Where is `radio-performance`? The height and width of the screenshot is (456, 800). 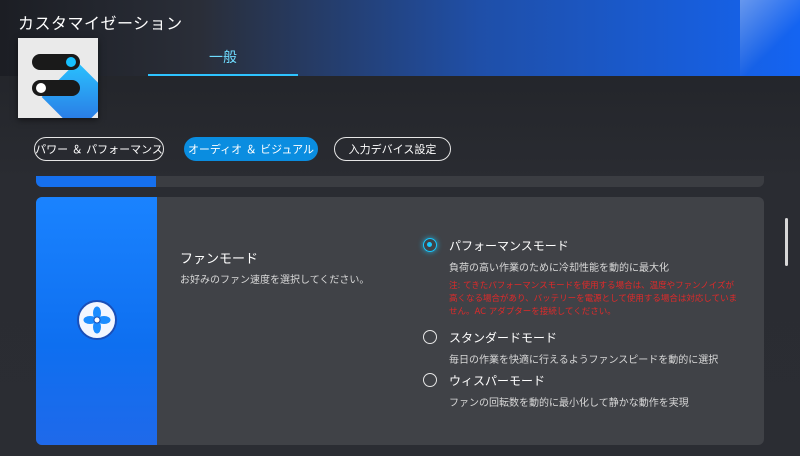
radio-performance is located at coordinates (430, 245).